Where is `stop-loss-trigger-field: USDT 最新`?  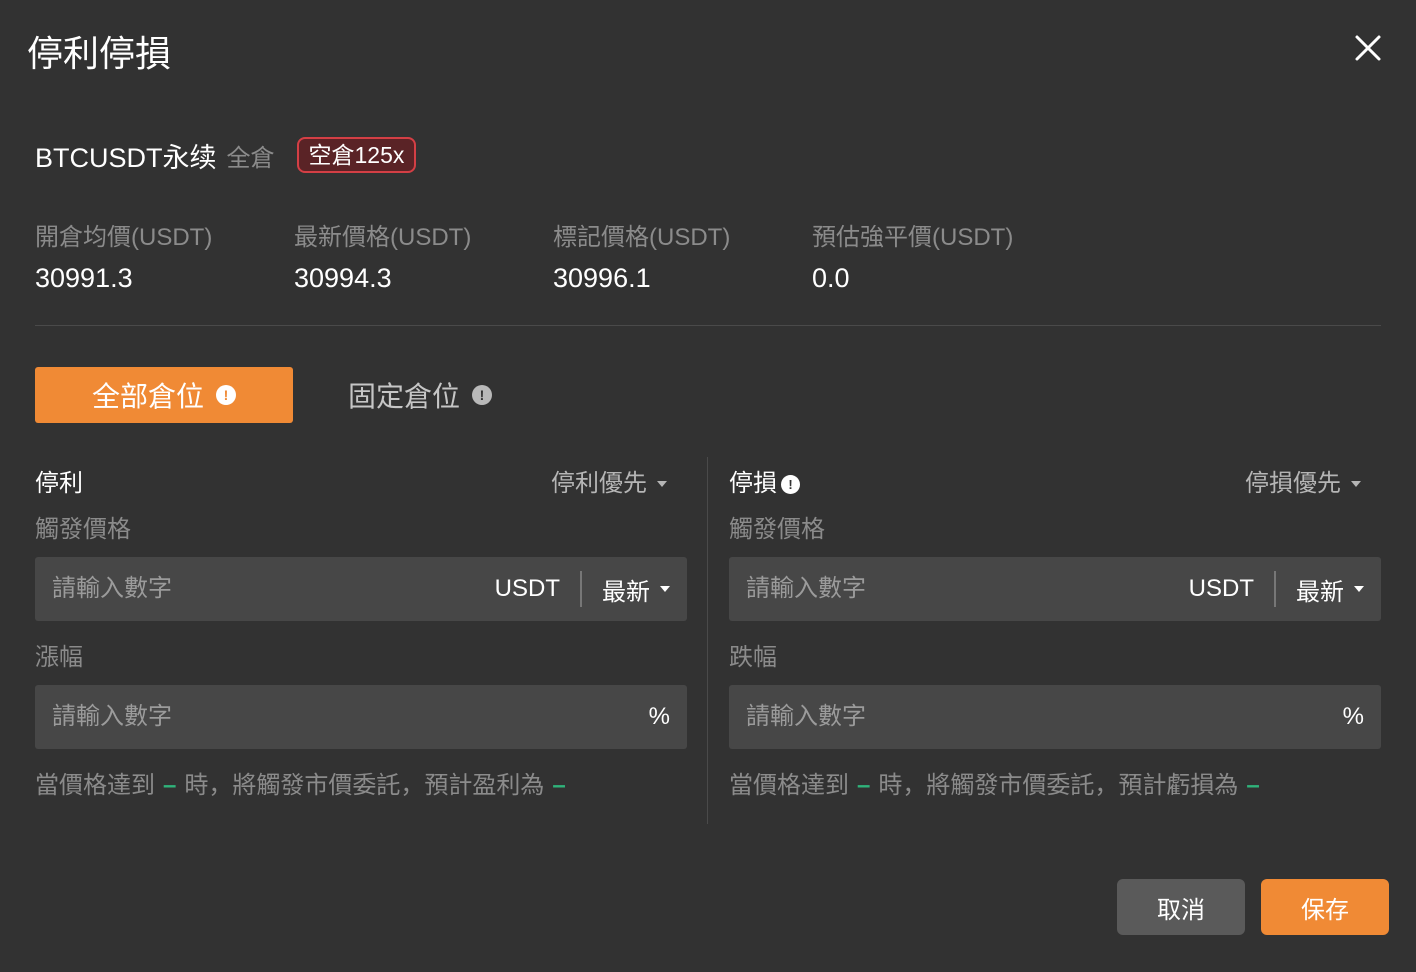 stop-loss-trigger-field: USDT 最新 is located at coordinates (1055, 589).